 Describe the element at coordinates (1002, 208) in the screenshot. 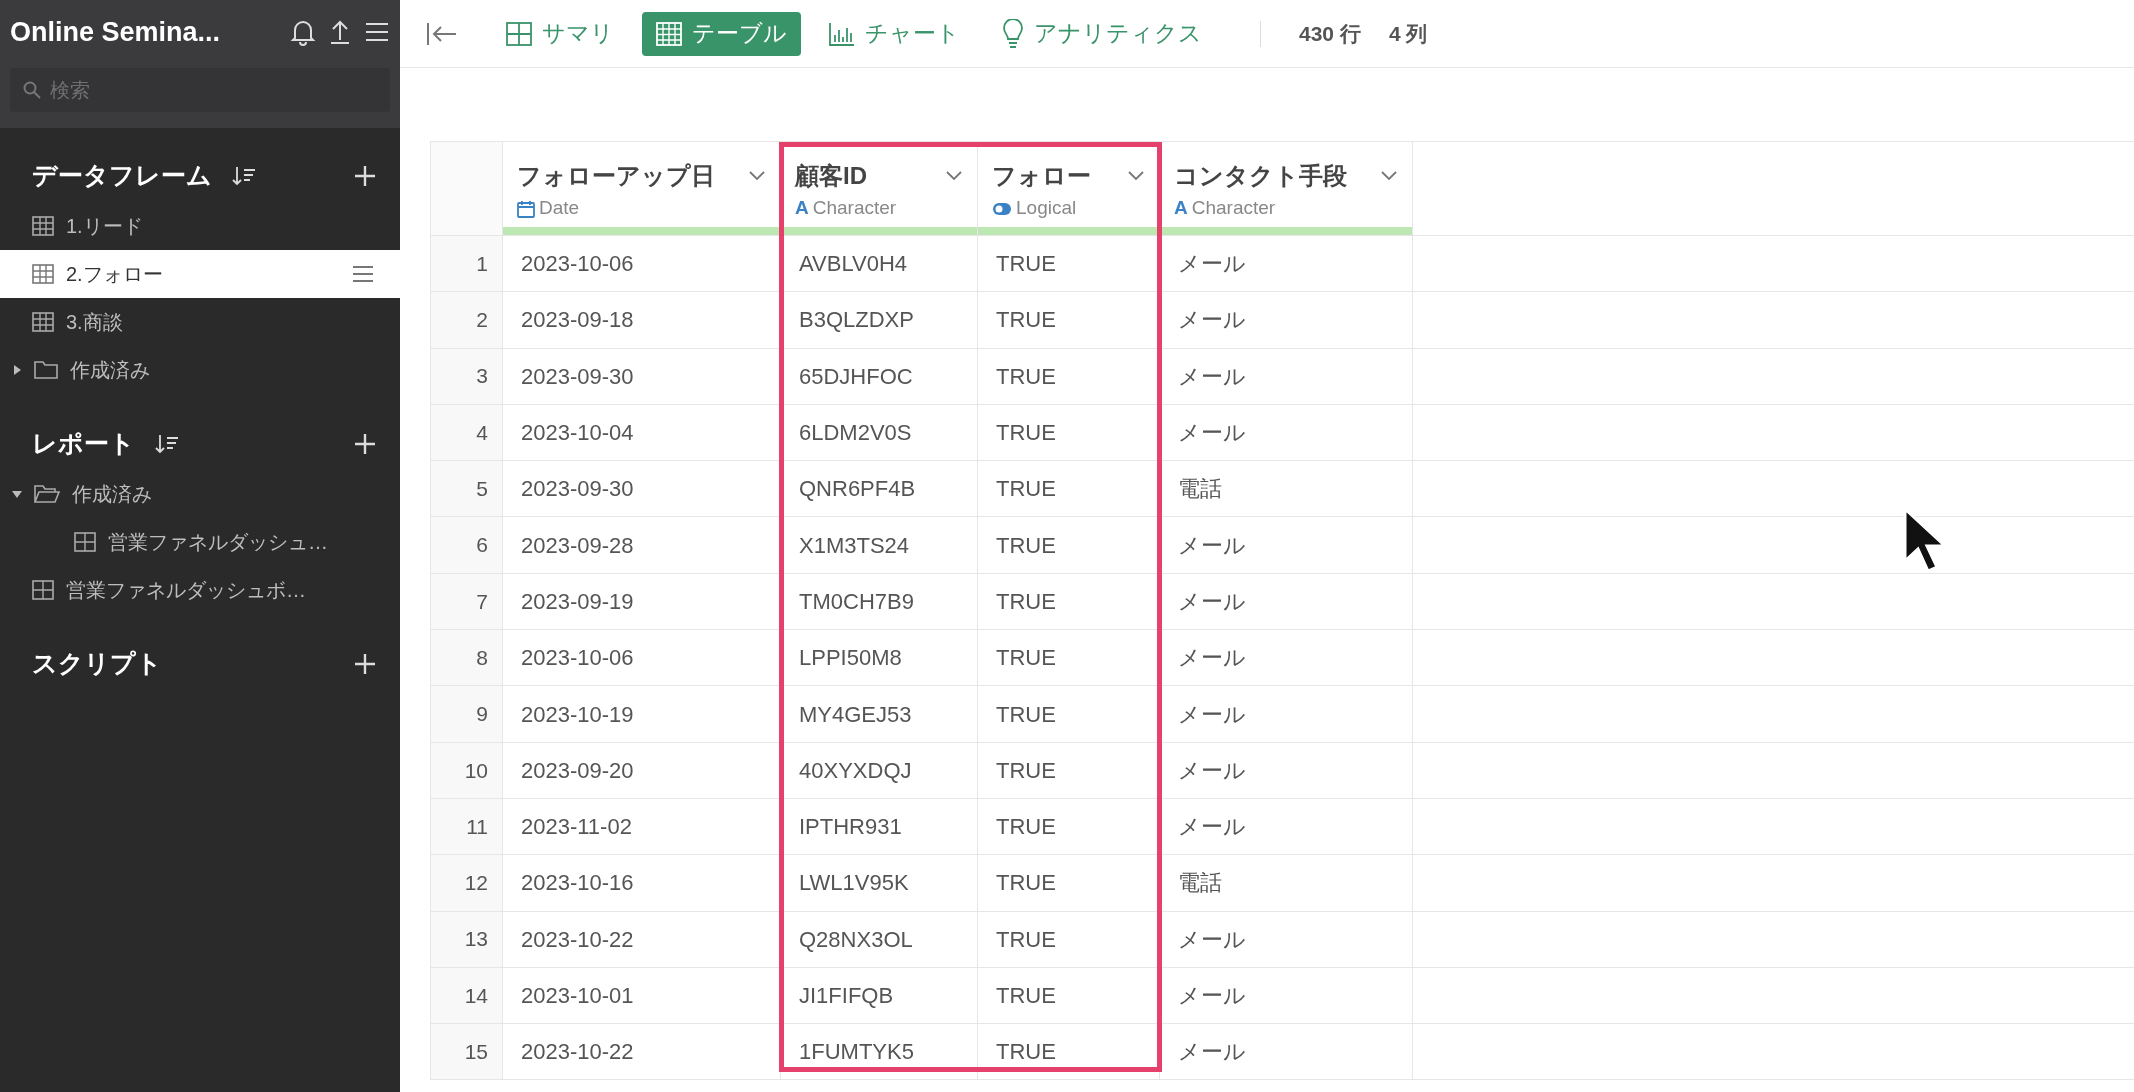

I see `toggle-icon` at that location.